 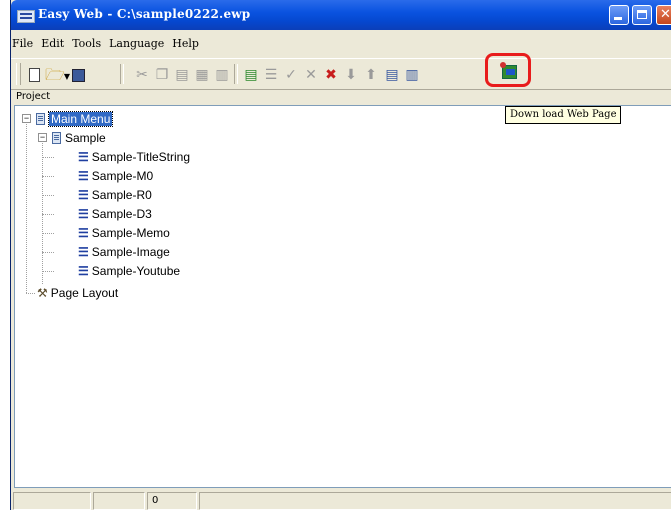 I want to click on tree-node-main-menu: Main Menu, so click(x=75, y=119).